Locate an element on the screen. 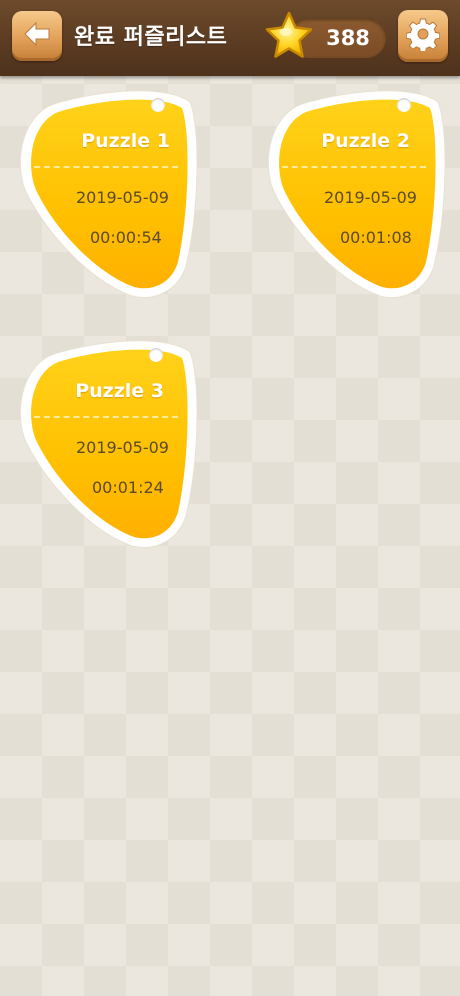 The image size is (460, 996). puzzle-card-1: Puzzle 1 2019-05-09 00:00:54 is located at coordinates (106, 196).